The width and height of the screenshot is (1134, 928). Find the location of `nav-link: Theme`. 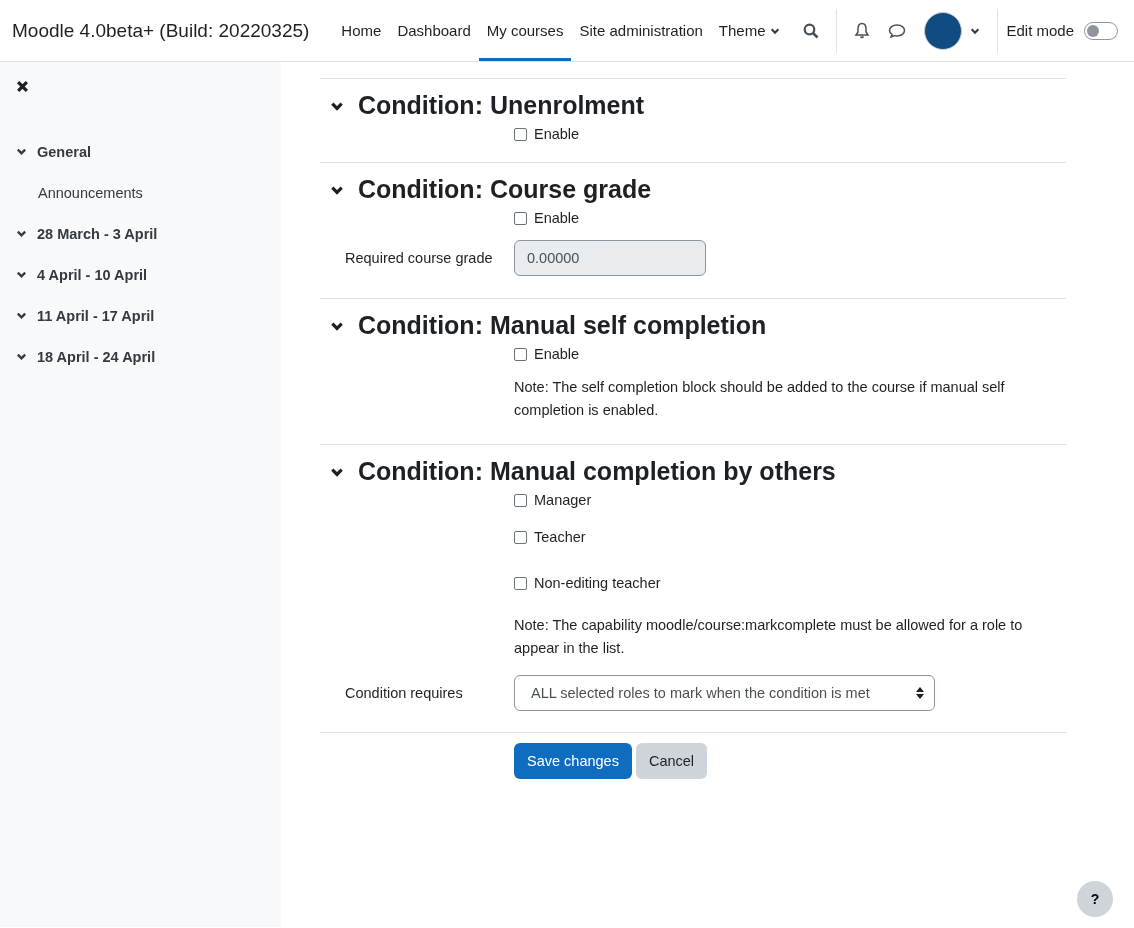

nav-link: Theme is located at coordinates (749, 30).